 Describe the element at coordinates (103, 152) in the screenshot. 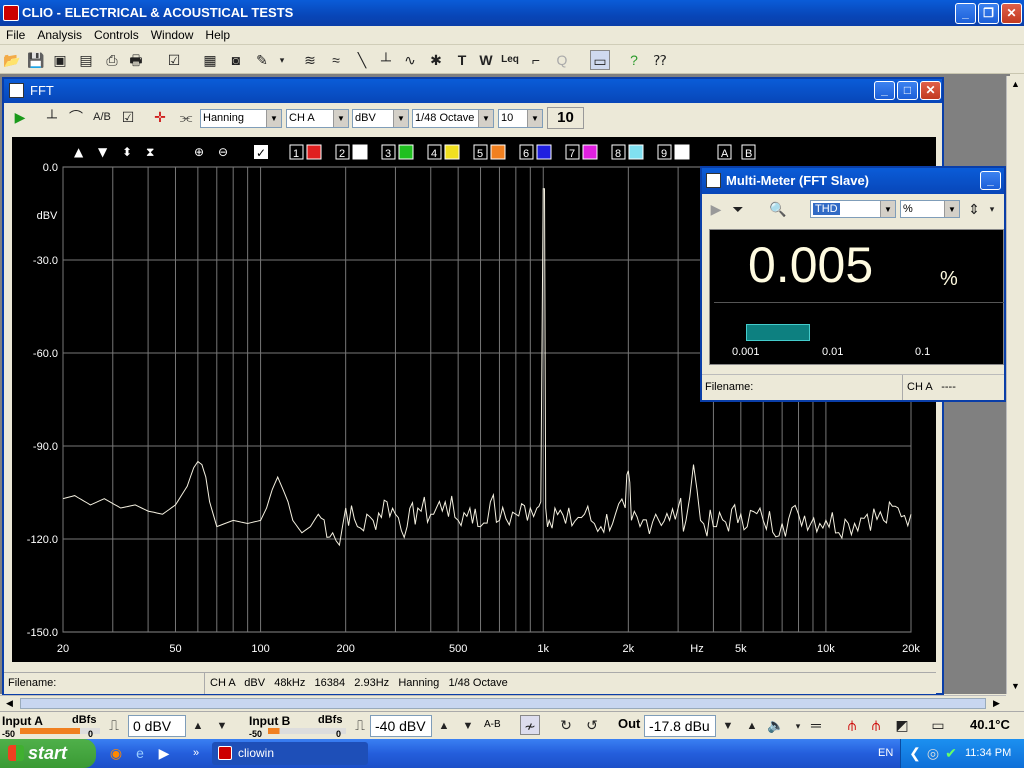

I see `scale-down-icon: ▼` at that location.